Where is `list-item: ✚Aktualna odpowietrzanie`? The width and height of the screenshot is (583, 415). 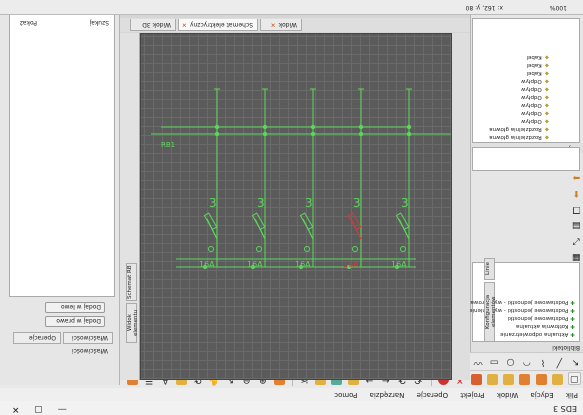 list-item: ✚Aktualna odpowietrzanie is located at coordinates (537, 334).